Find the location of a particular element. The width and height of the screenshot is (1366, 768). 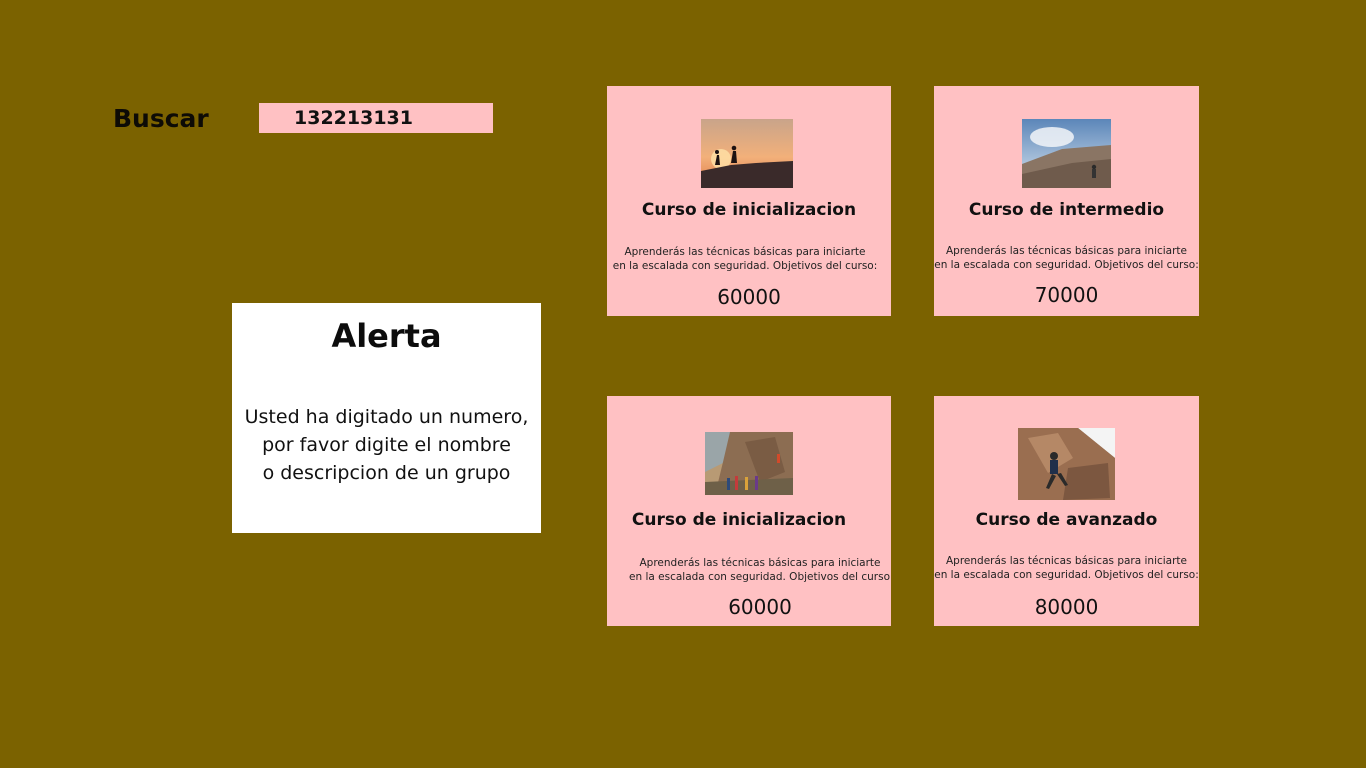

course-title: Curso de avanzado is located at coordinates (1066, 520).